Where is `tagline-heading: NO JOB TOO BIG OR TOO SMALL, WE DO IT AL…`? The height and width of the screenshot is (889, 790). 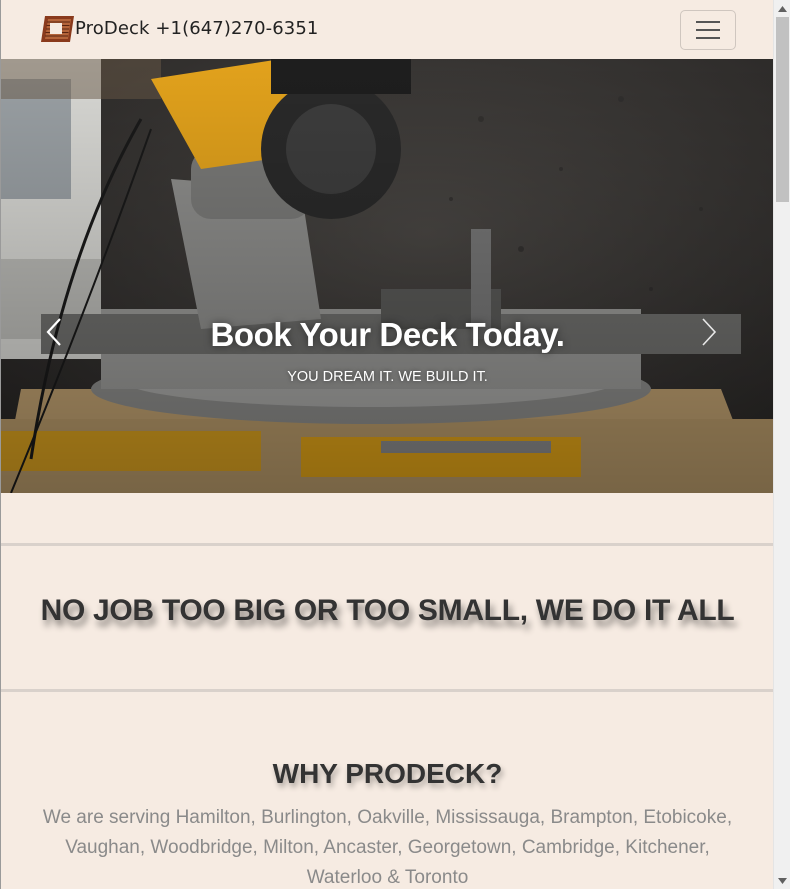 tagline-heading: NO JOB TOO BIG OR TOO SMALL, WE DO IT AL… is located at coordinates (387, 610).